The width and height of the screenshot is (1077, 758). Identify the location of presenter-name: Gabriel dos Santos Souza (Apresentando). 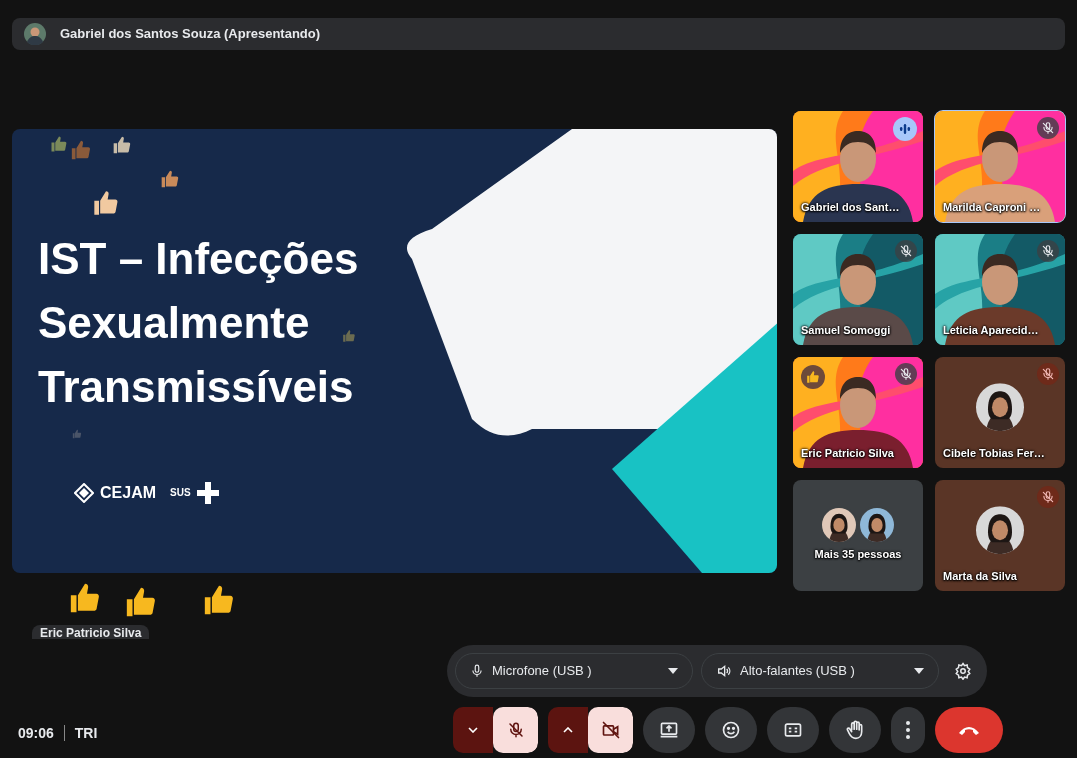
(190, 34).